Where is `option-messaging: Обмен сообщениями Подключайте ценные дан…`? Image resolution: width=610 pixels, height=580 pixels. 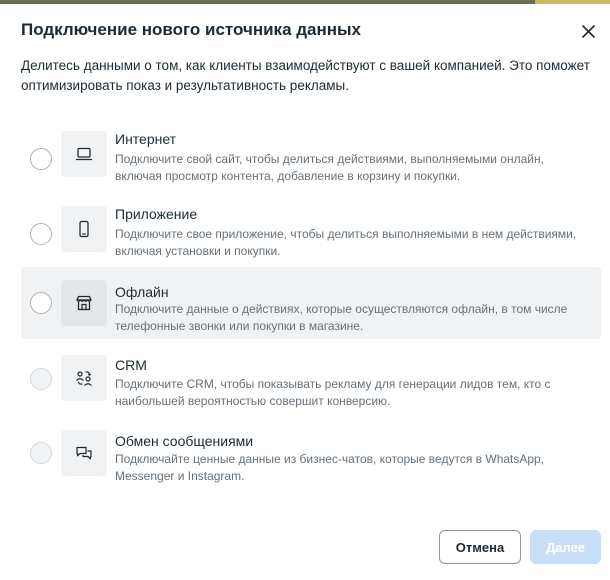
option-messaging: Обмен сообщениями Подключайте ценные дан… is located at coordinates (311, 460).